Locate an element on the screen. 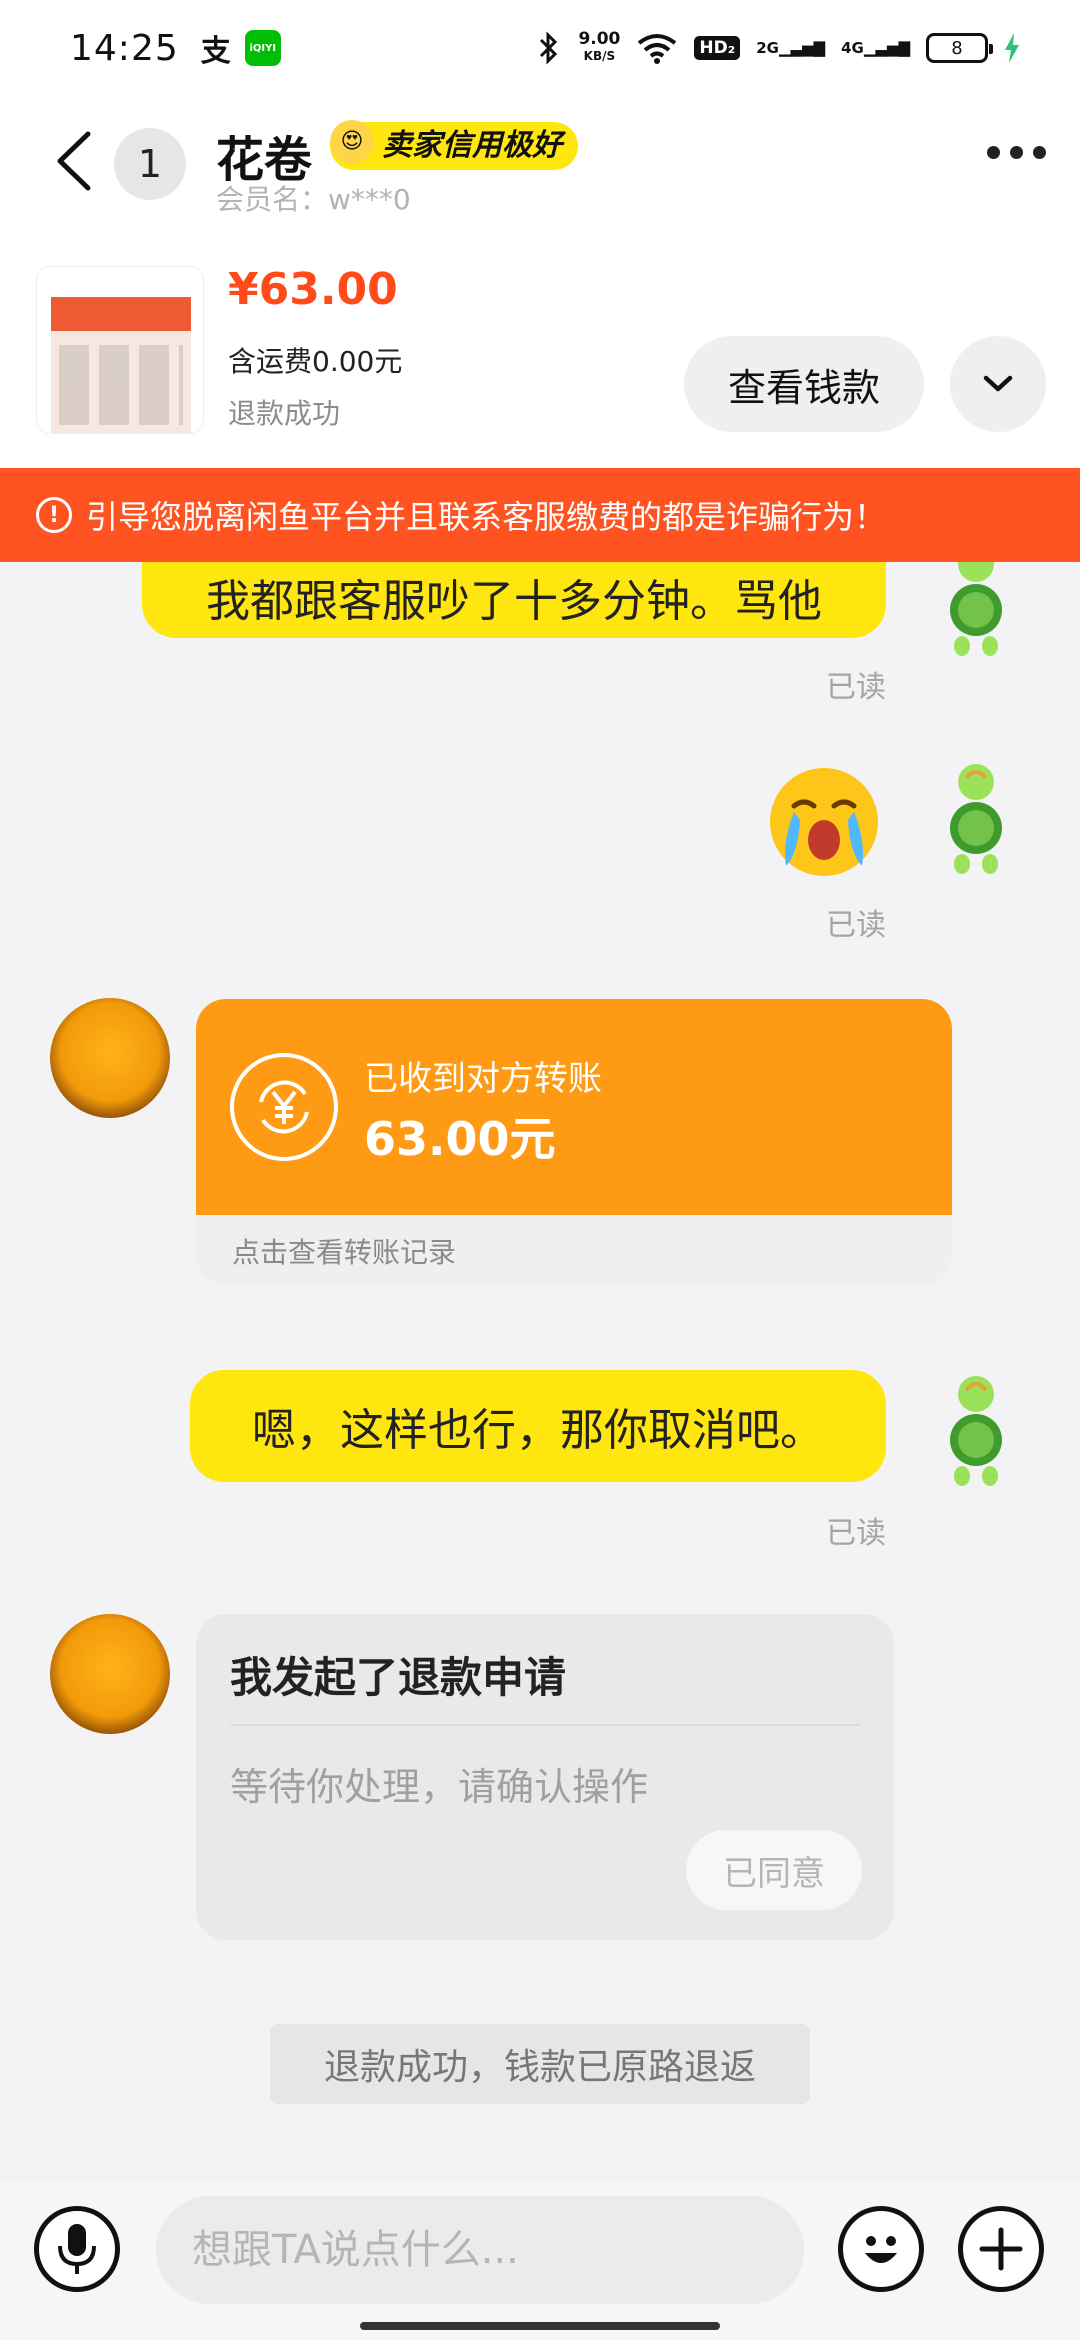 This screenshot has width=1080, height=2340. more-options-button is located at coordinates (1016, 152).